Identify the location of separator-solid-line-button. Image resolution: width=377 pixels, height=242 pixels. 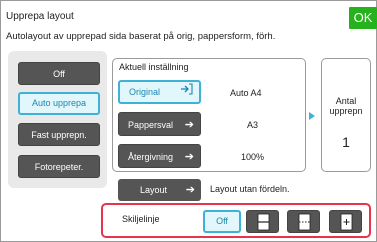
(262, 221).